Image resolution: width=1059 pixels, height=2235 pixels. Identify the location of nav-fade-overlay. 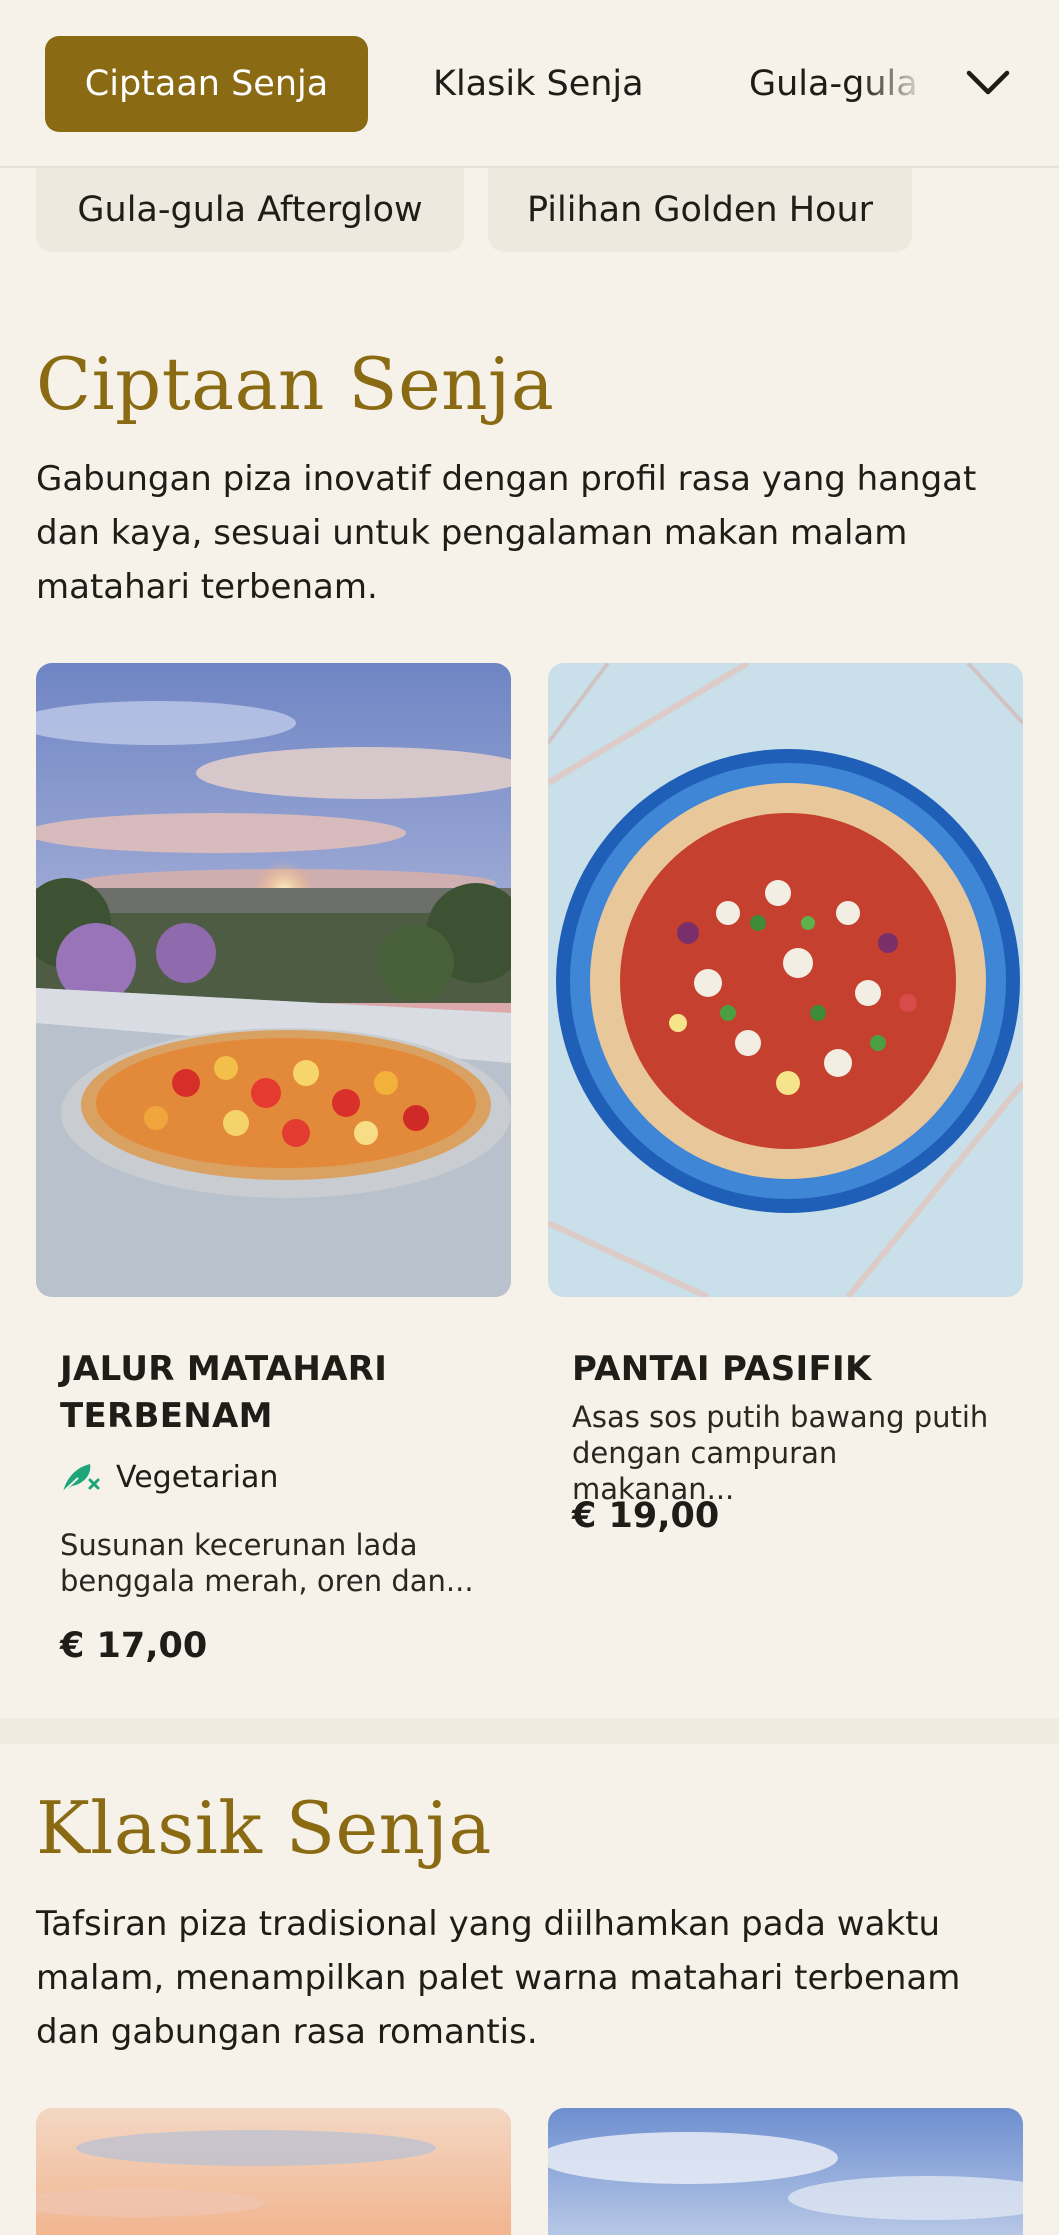
(905, 85).